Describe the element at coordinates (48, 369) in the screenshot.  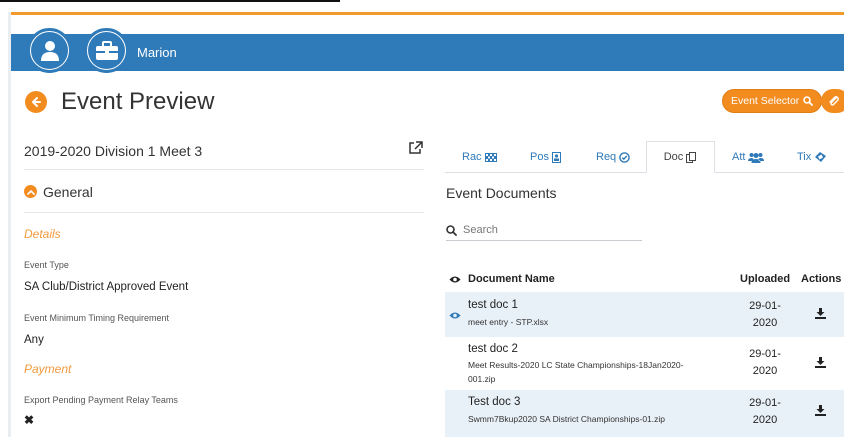
I see `payment-heading: Payment` at that location.